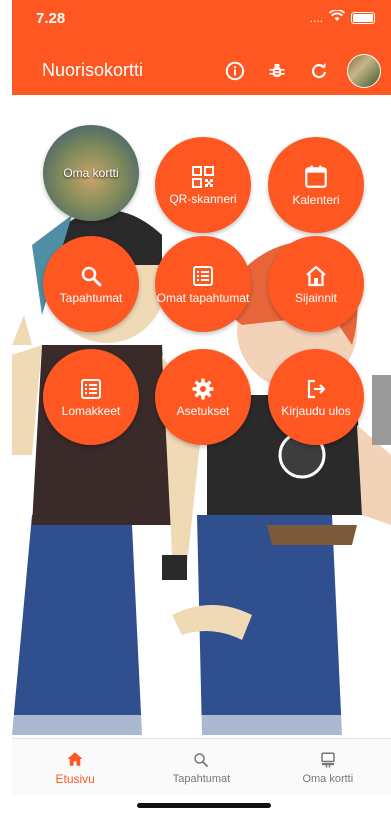  Describe the element at coordinates (204, 805) in the screenshot. I see `home-indicator` at that location.